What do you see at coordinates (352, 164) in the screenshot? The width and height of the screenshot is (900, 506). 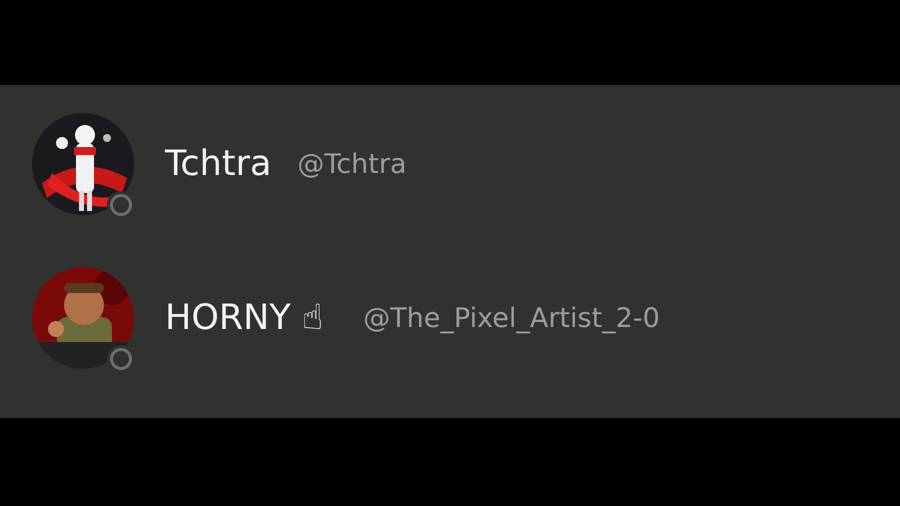 I see `username: @Tchtra` at bounding box center [352, 164].